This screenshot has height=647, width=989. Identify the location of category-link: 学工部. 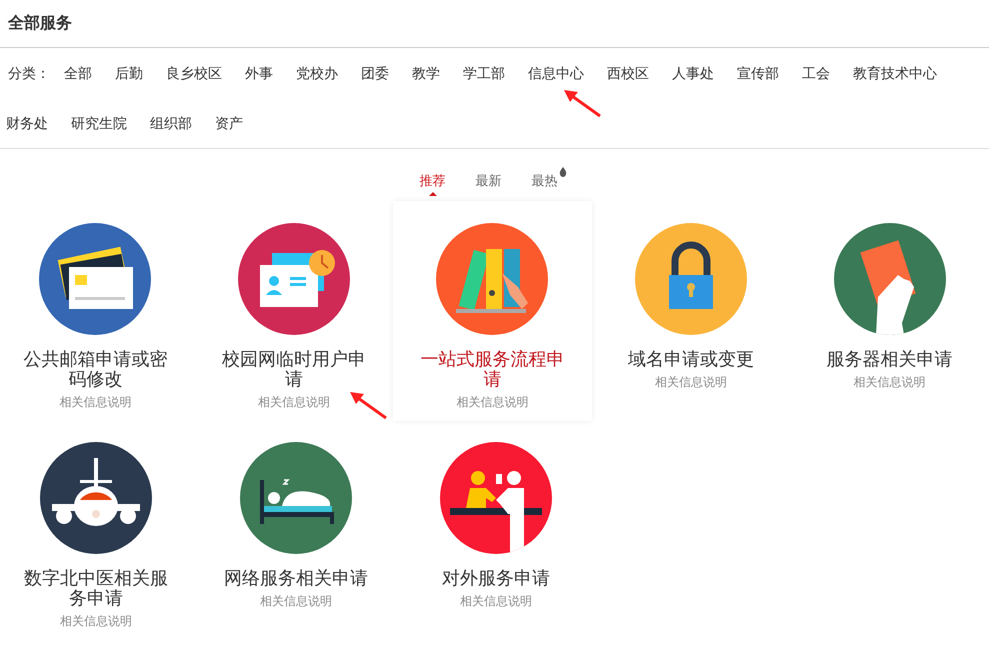
(484, 73).